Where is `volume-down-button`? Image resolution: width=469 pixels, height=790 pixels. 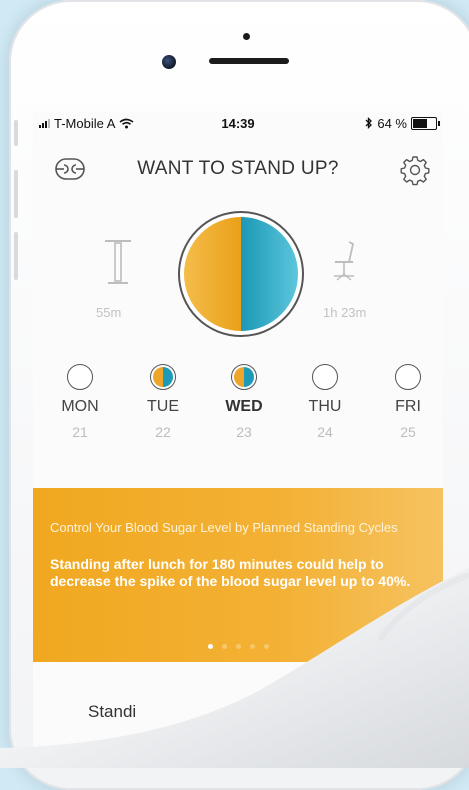 volume-down-button is located at coordinates (16, 256).